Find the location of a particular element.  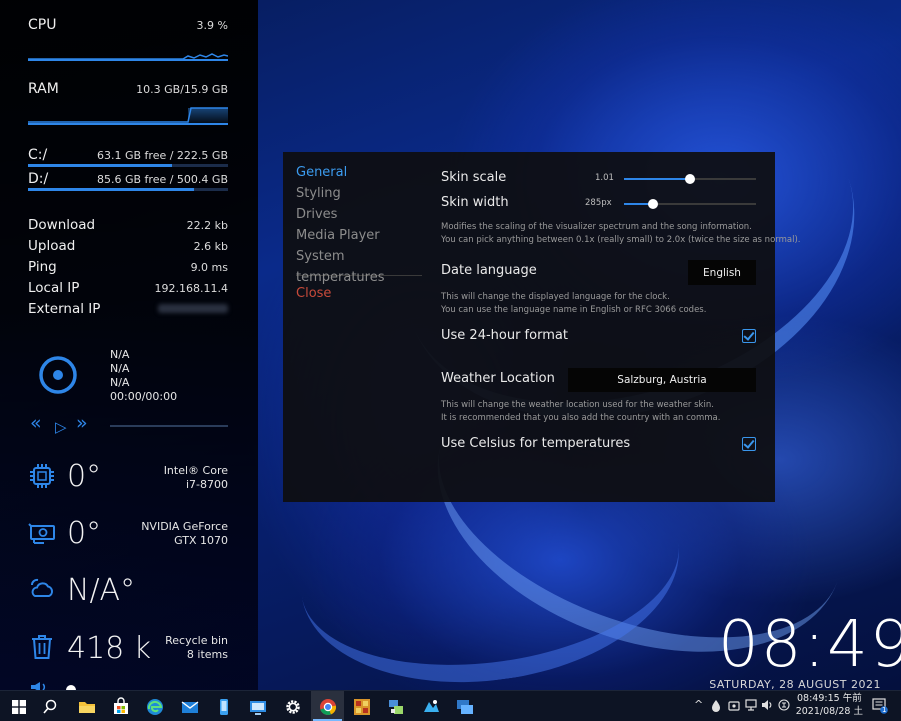

media-title: N/A is located at coordinates (120, 368).